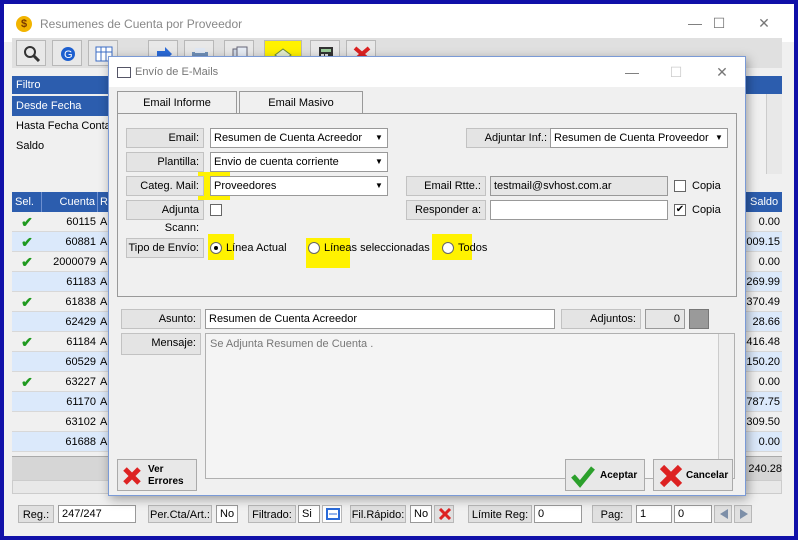 This screenshot has height=540, width=798. What do you see at coordinates (612, 514) in the screenshot?
I see `pag-label: Pag:` at bounding box center [612, 514].